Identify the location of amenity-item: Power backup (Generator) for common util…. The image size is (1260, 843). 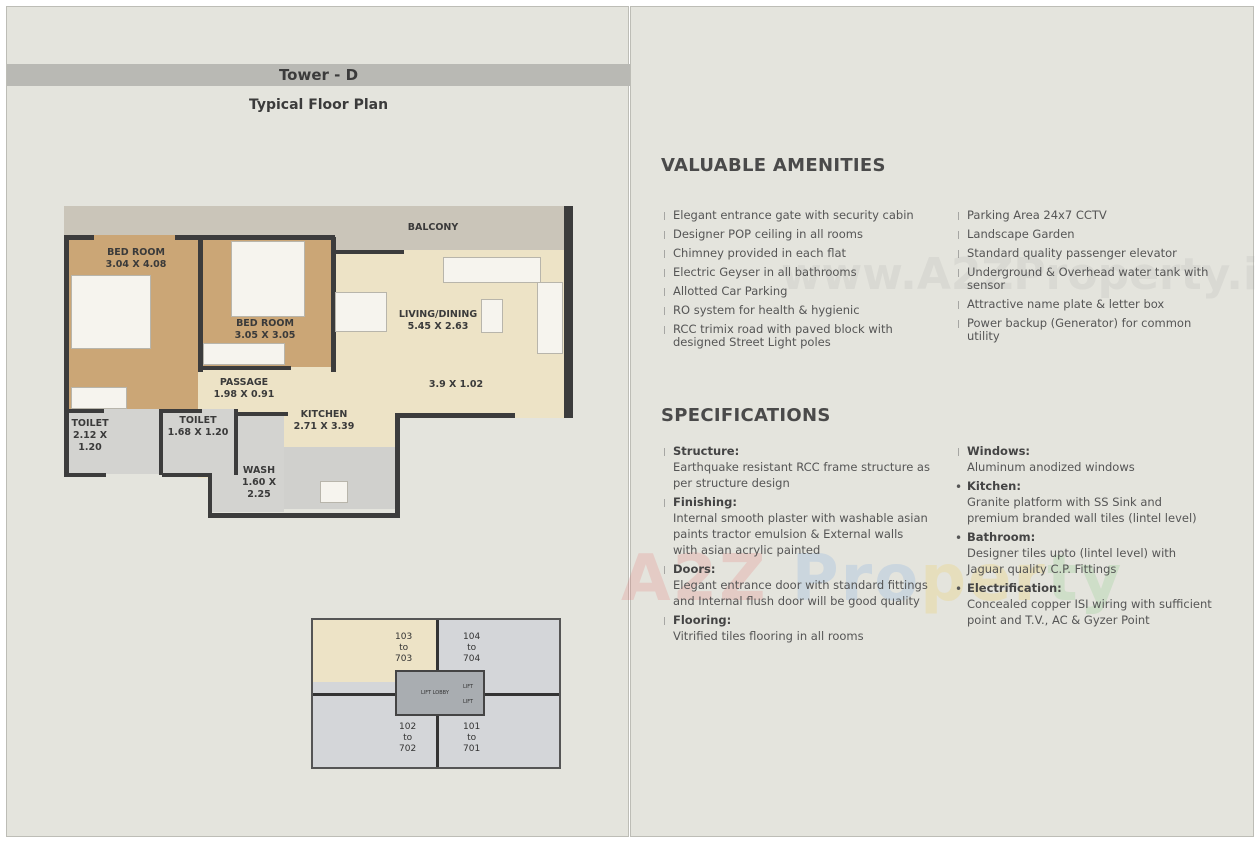
(1085, 330).